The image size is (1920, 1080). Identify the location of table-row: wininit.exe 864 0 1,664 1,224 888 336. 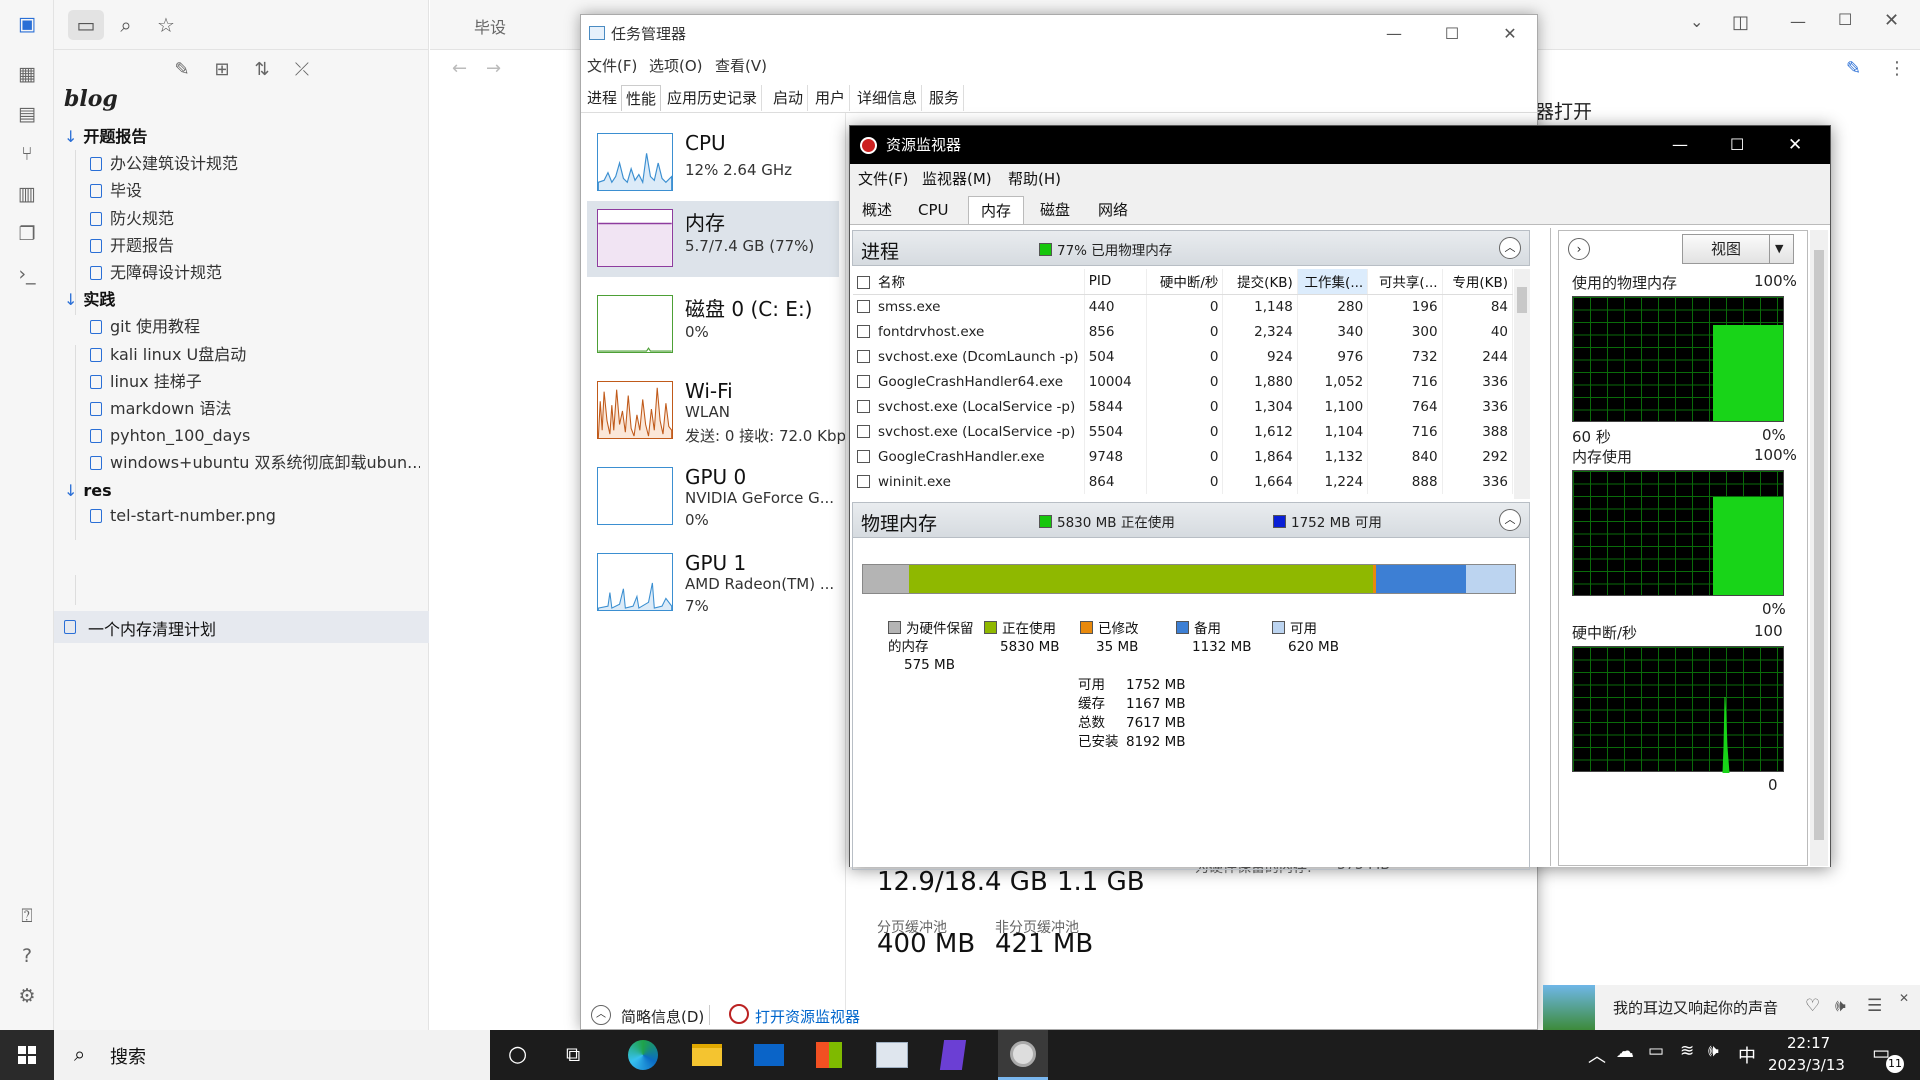
(1183, 481).